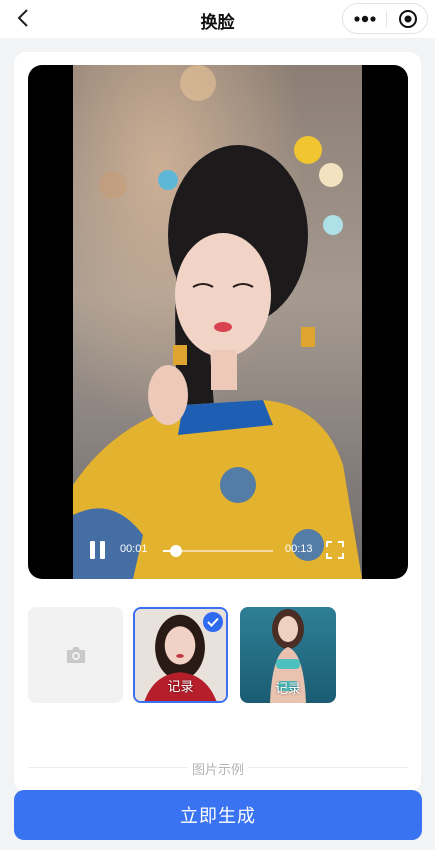 This screenshot has height=850, width=435. What do you see at coordinates (213, 622) in the screenshot?
I see `selected-check-icon` at bounding box center [213, 622].